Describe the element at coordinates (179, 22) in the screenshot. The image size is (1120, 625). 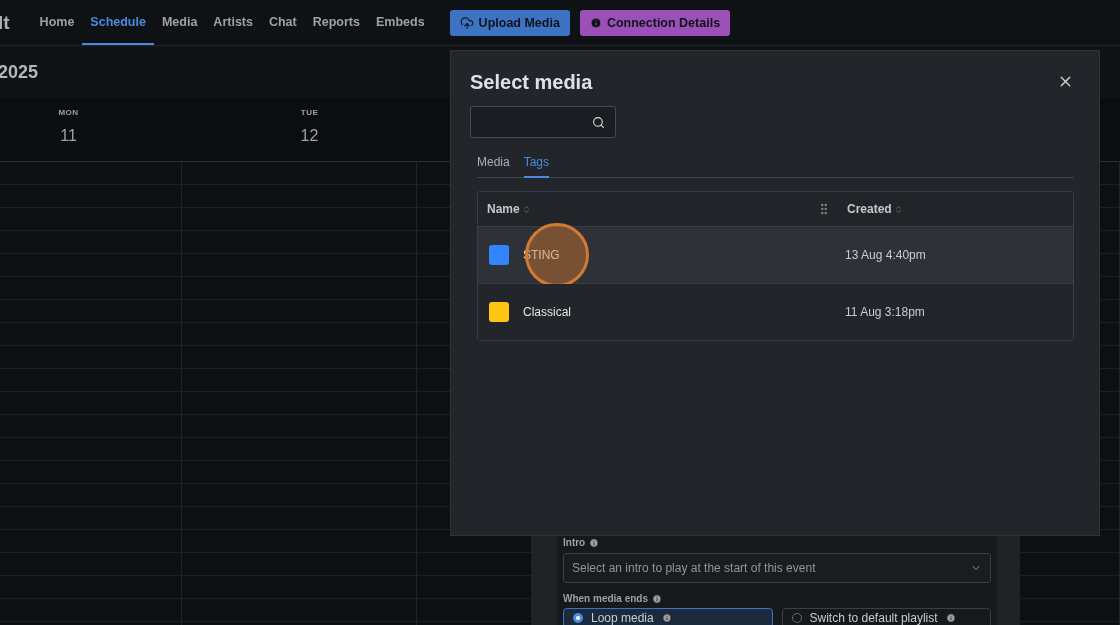
I see `nav-tab: Media` at that location.